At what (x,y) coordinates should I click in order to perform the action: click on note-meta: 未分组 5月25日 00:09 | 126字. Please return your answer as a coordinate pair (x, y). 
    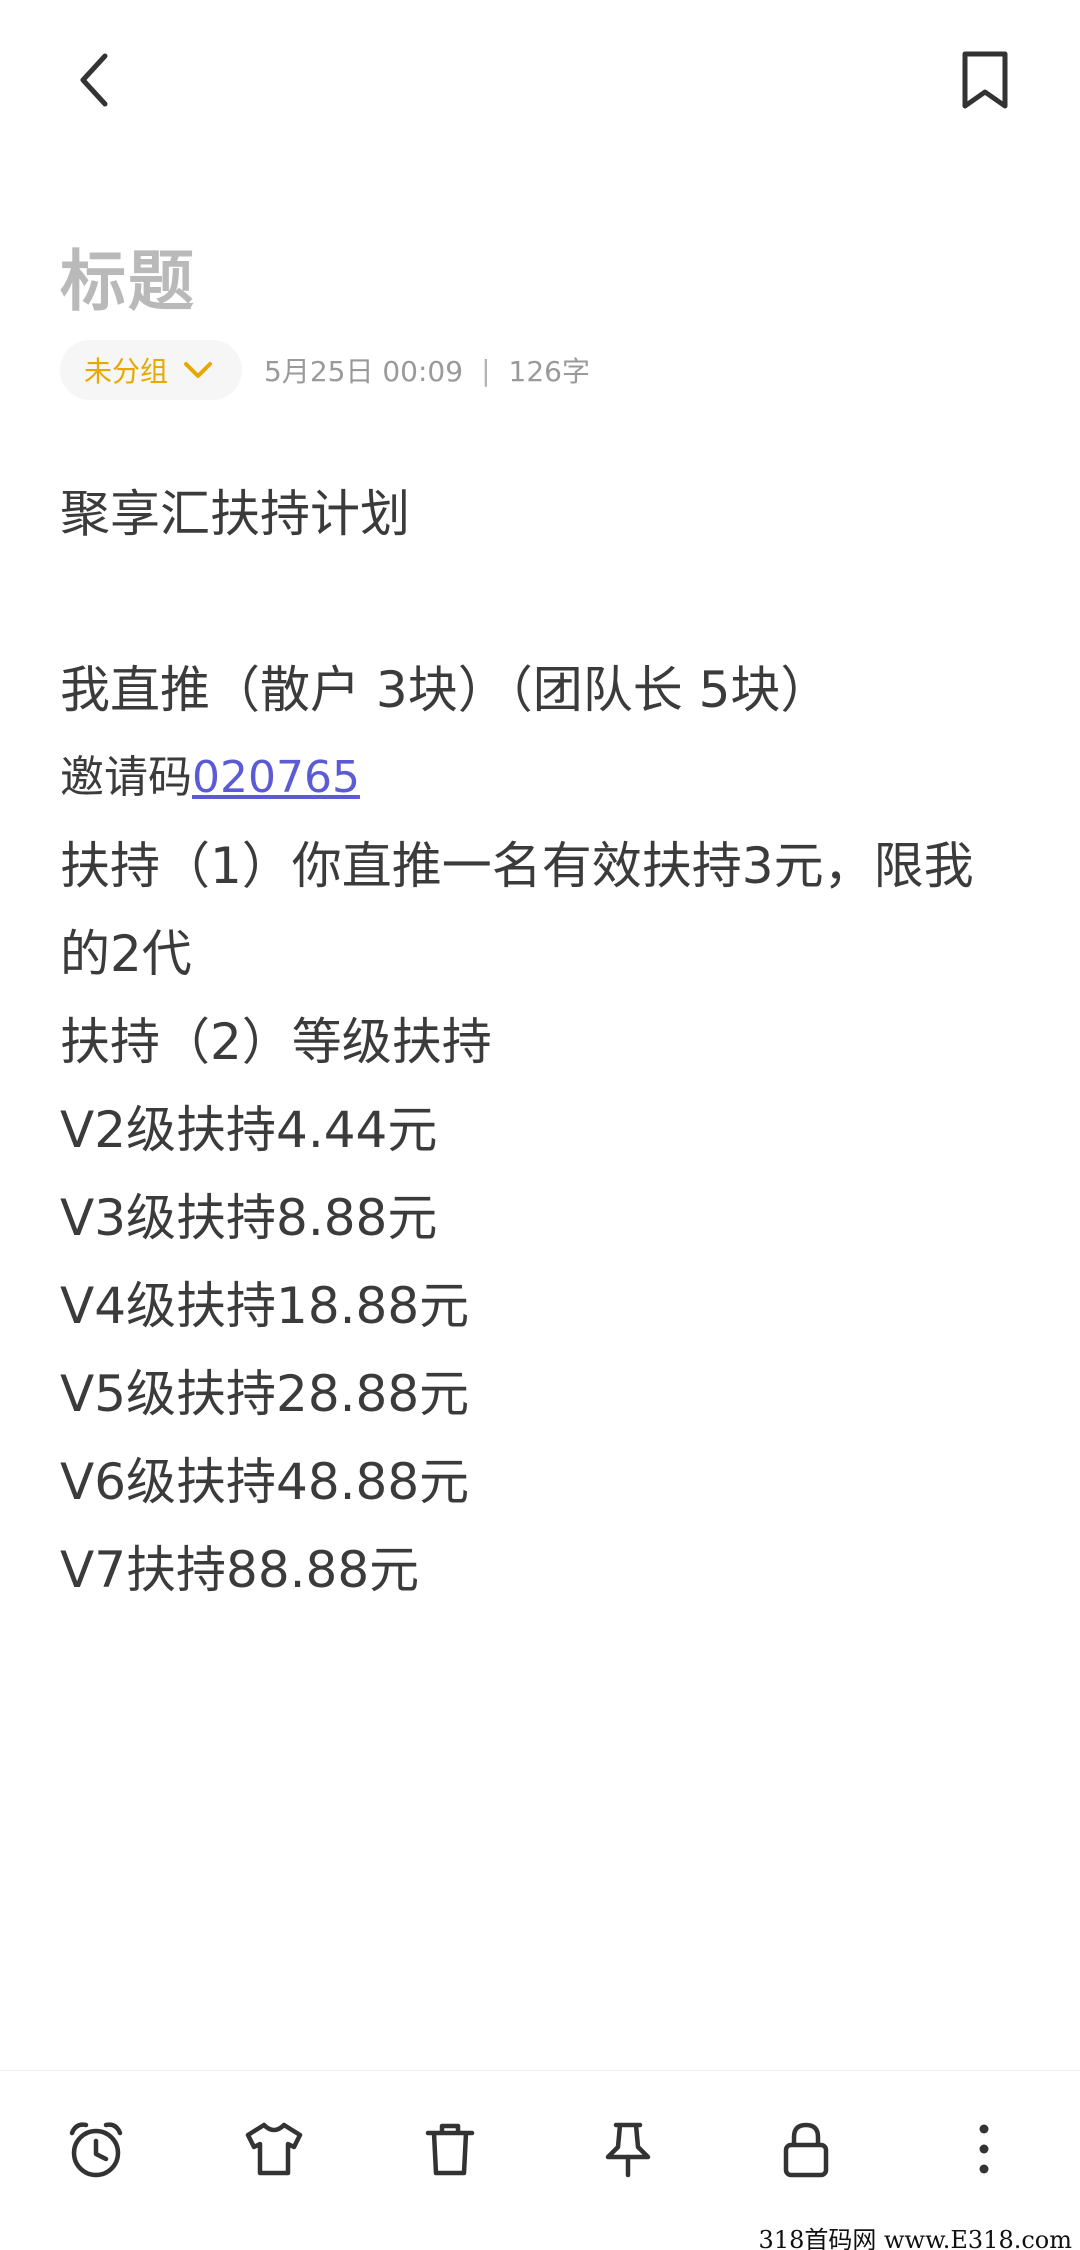
    Looking at the image, I should click on (325, 370).